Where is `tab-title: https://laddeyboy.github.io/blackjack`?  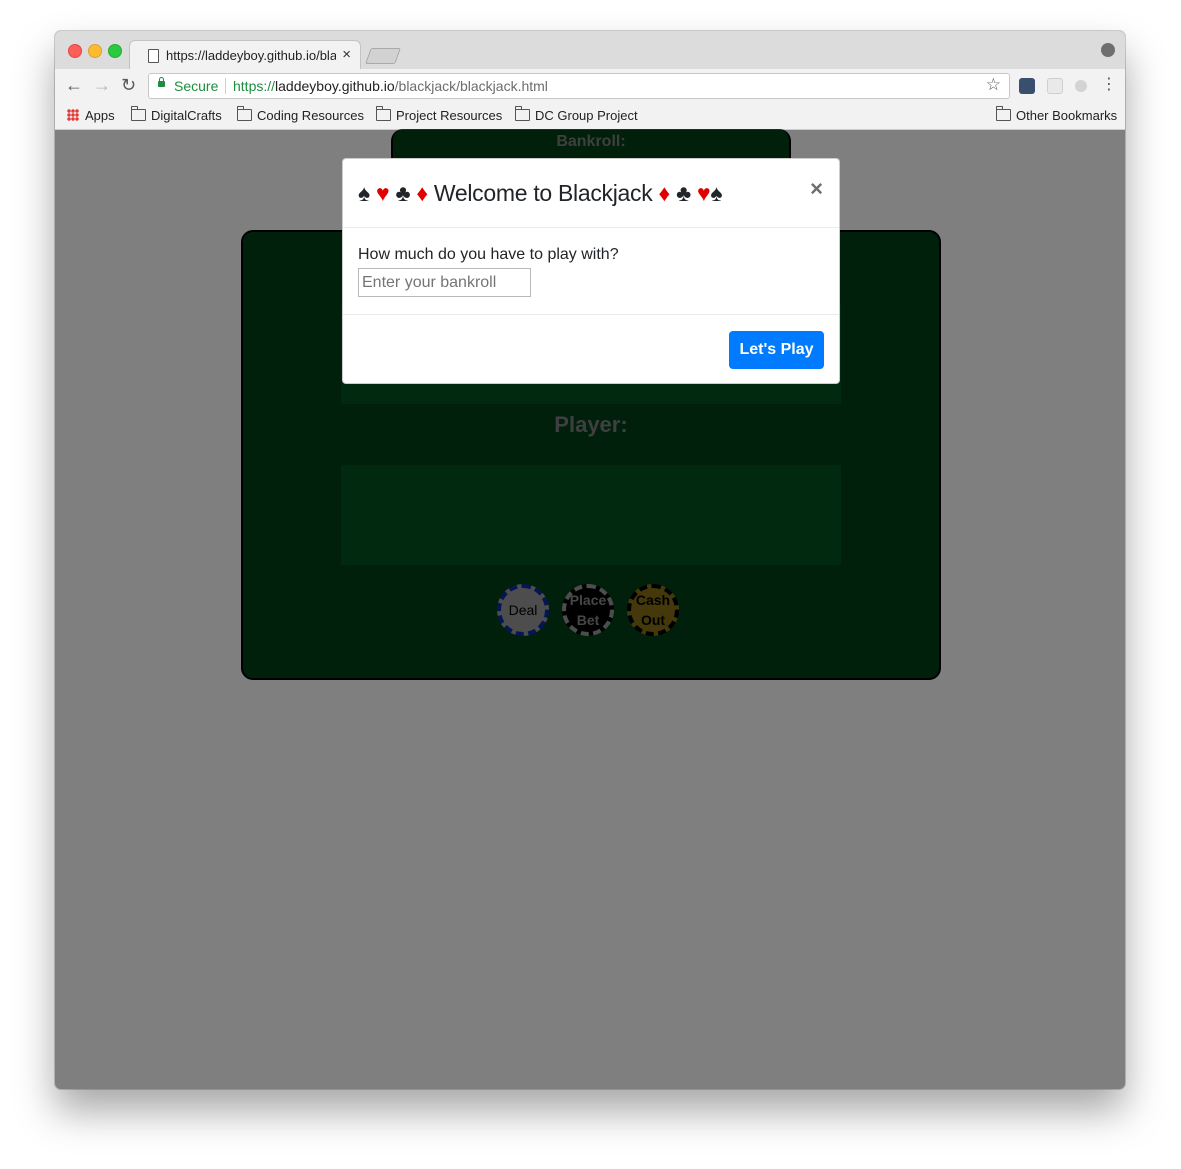 tab-title: https://laddeyboy.github.io/blackjack is located at coordinates (251, 55).